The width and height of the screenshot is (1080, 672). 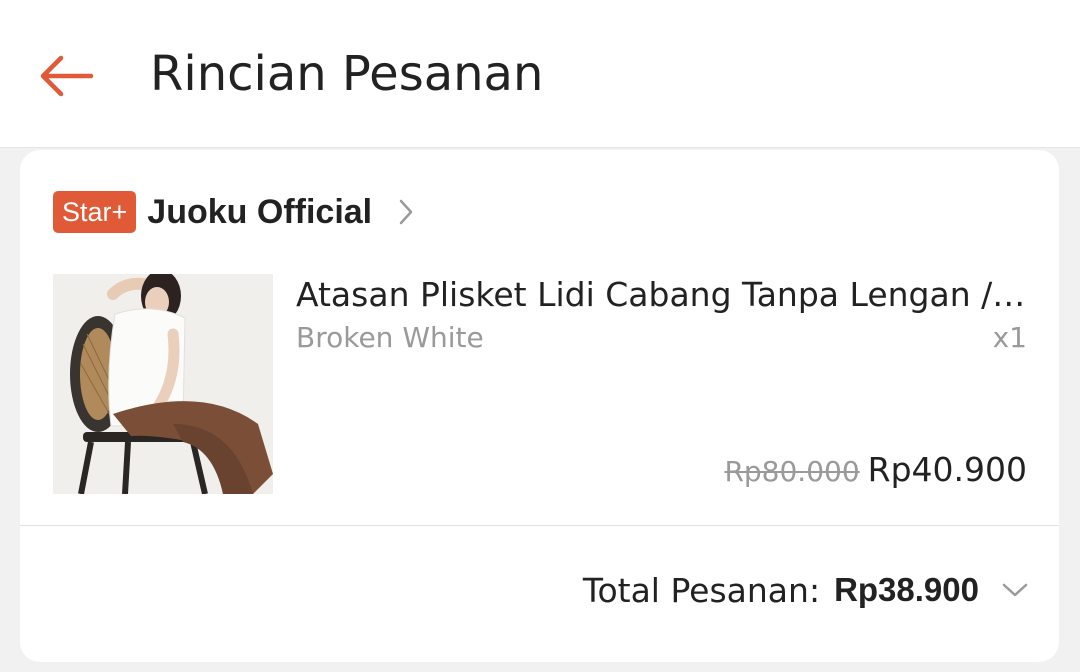 What do you see at coordinates (539, 525) in the screenshot?
I see `divider` at bounding box center [539, 525].